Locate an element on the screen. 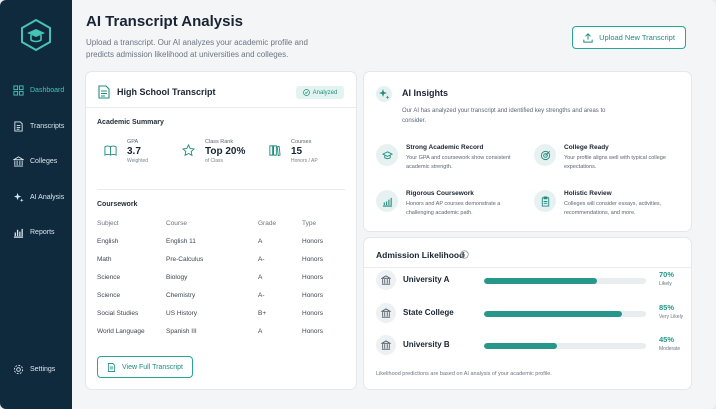 The height and width of the screenshot is (409, 716). info-icon is located at coordinates (464, 254).